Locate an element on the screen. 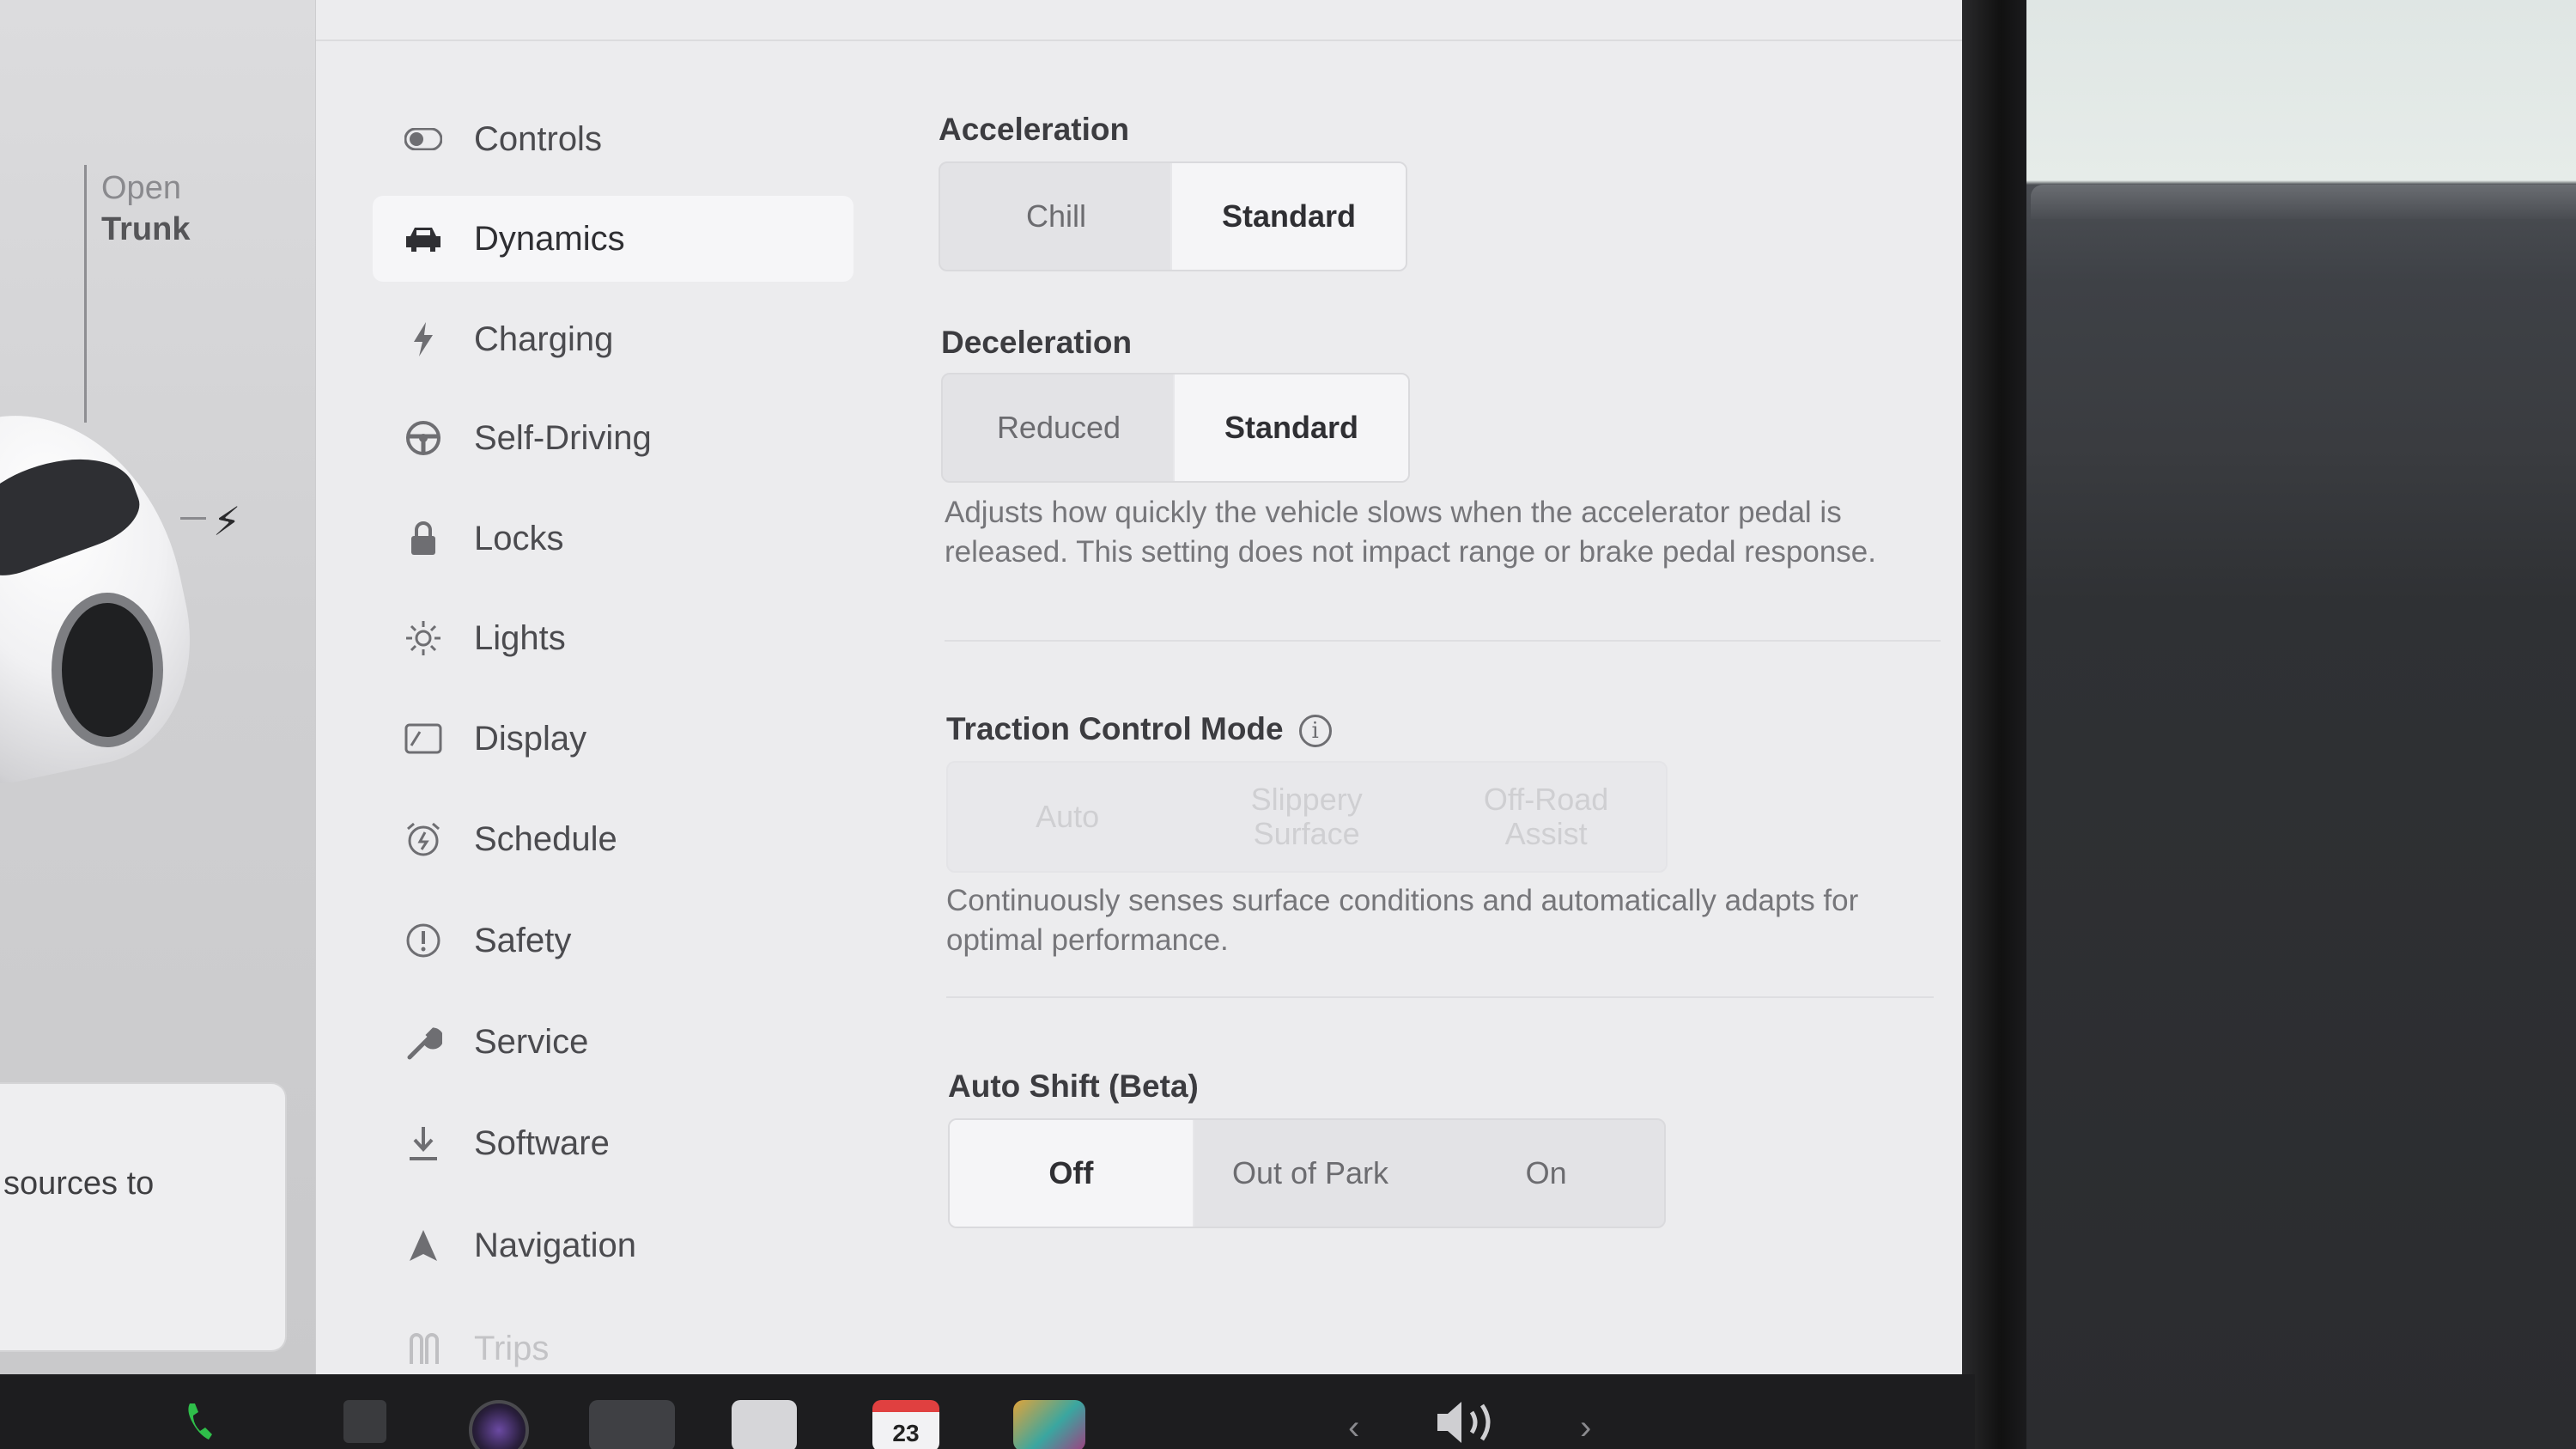 This screenshot has height=1449, width=2576. car-wheel is located at coordinates (107, 670).